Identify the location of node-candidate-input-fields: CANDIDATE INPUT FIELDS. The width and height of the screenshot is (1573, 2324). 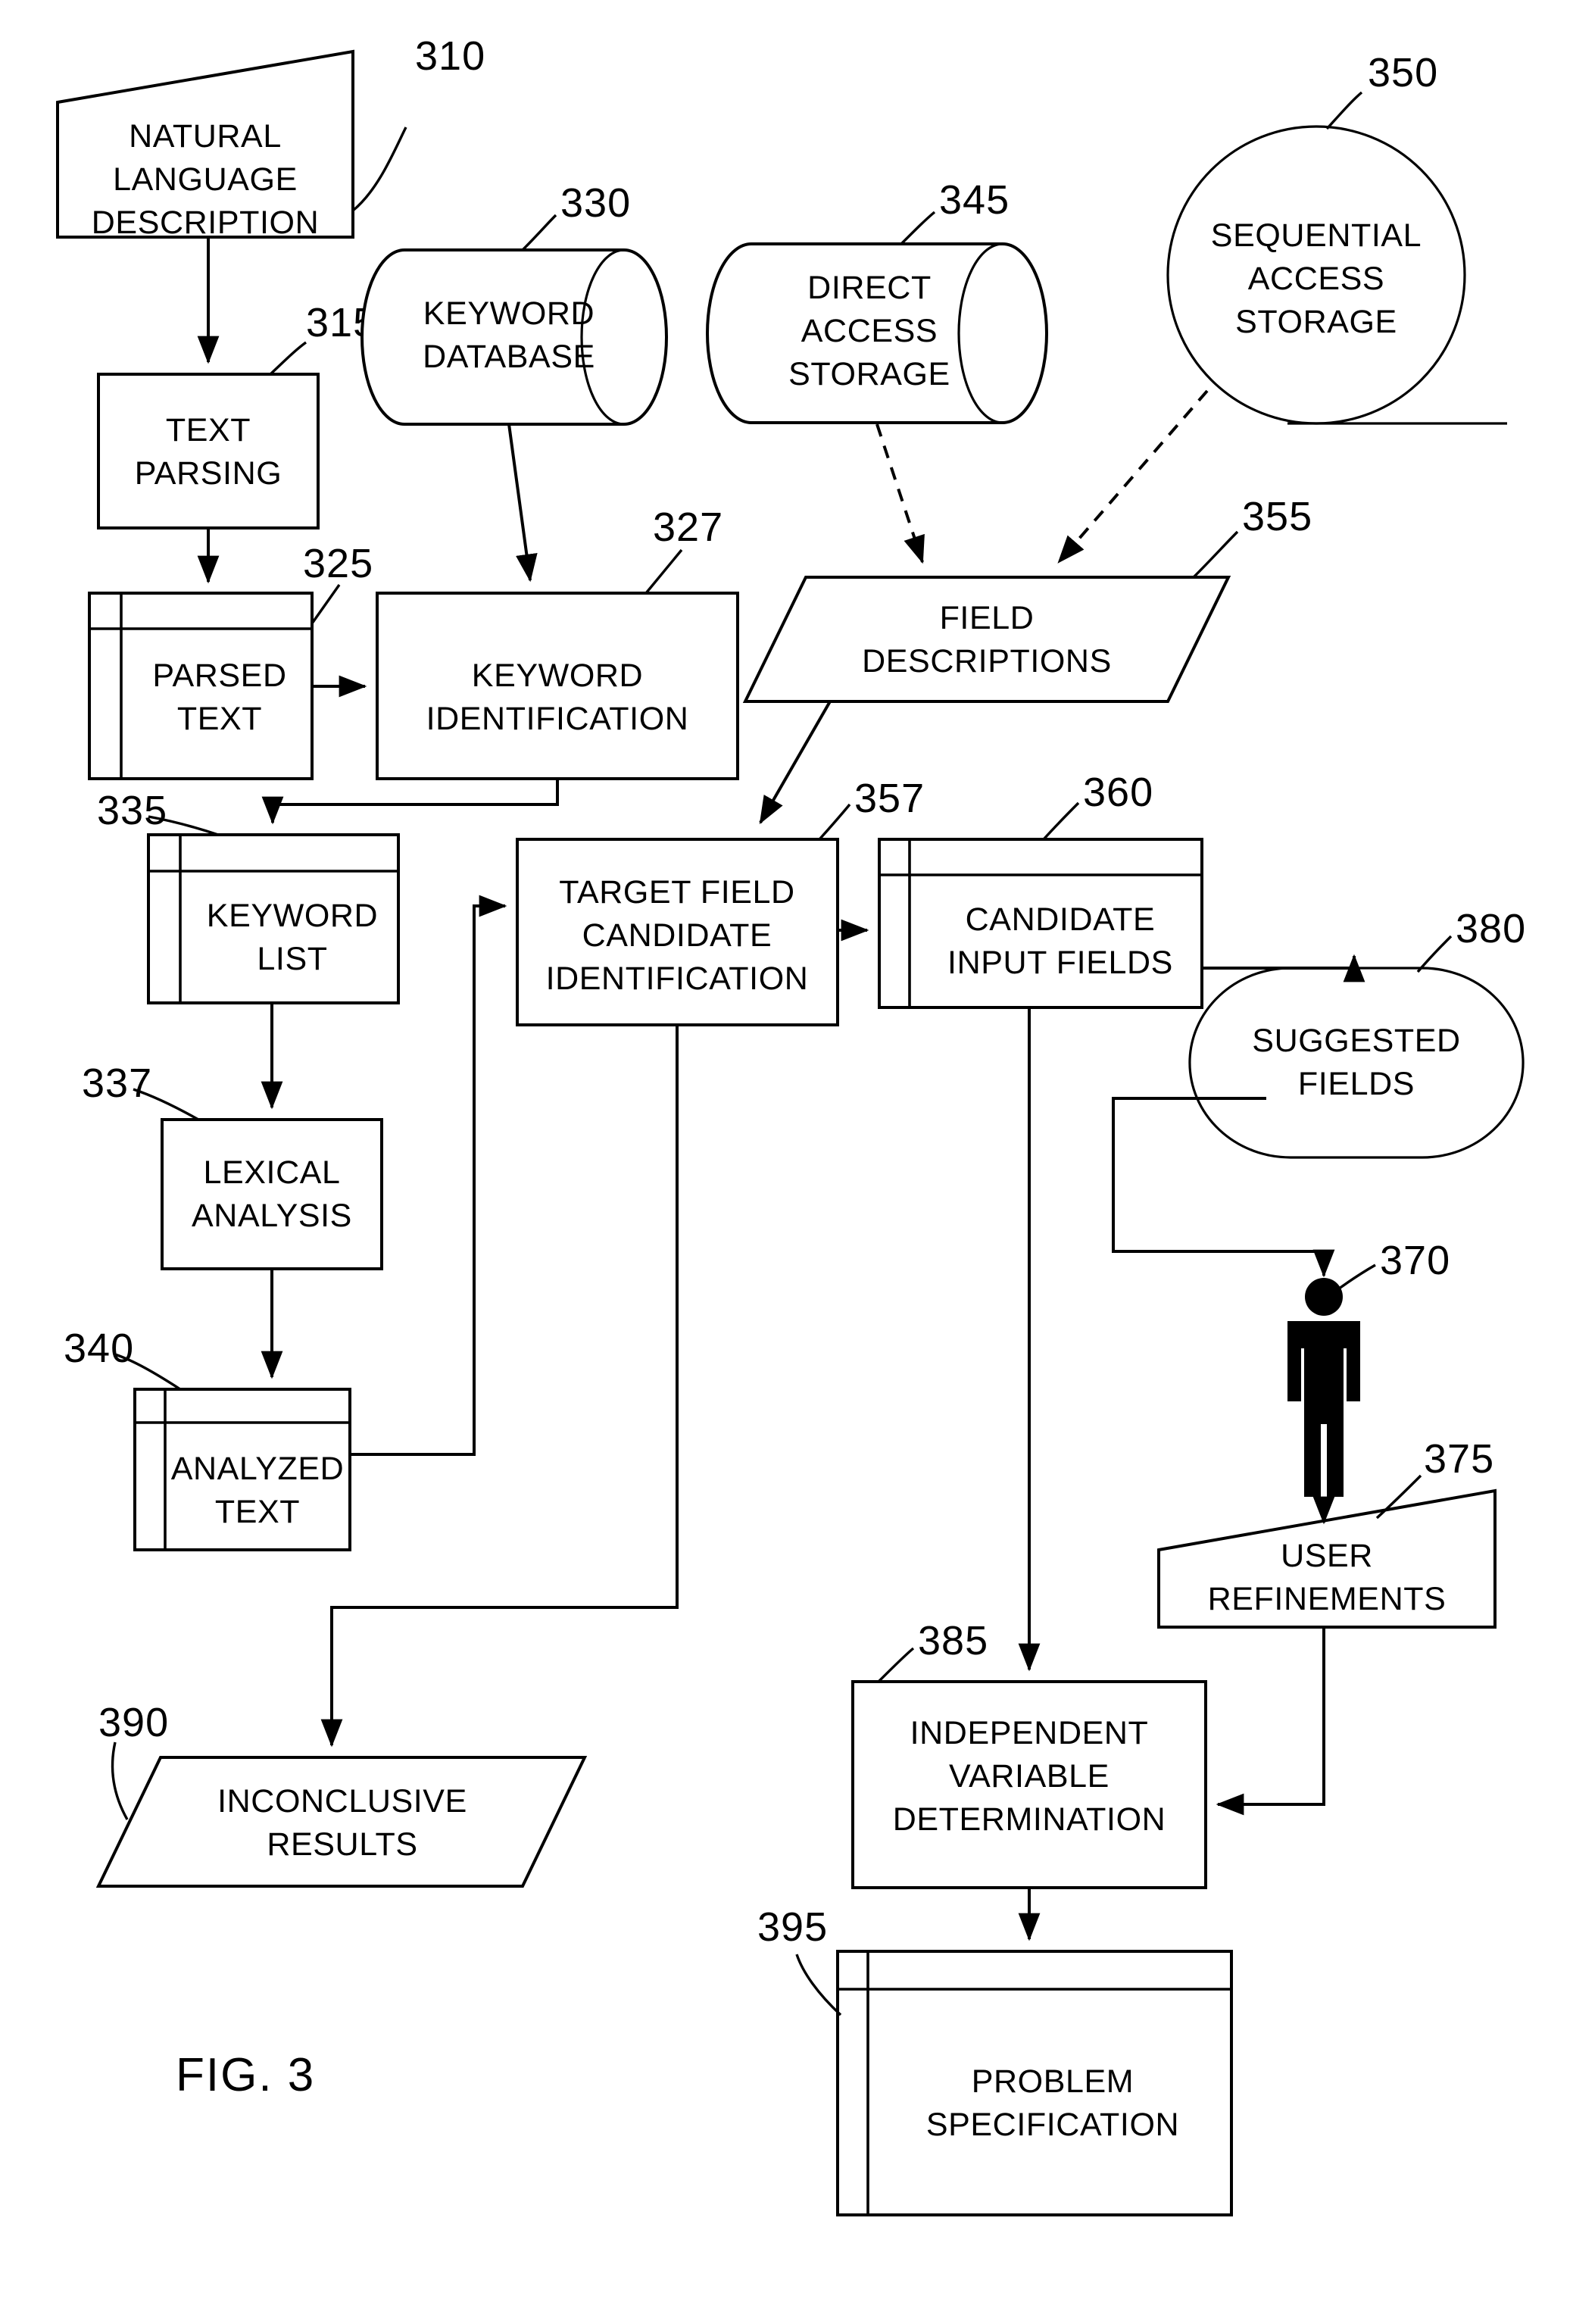
(1040, 923).